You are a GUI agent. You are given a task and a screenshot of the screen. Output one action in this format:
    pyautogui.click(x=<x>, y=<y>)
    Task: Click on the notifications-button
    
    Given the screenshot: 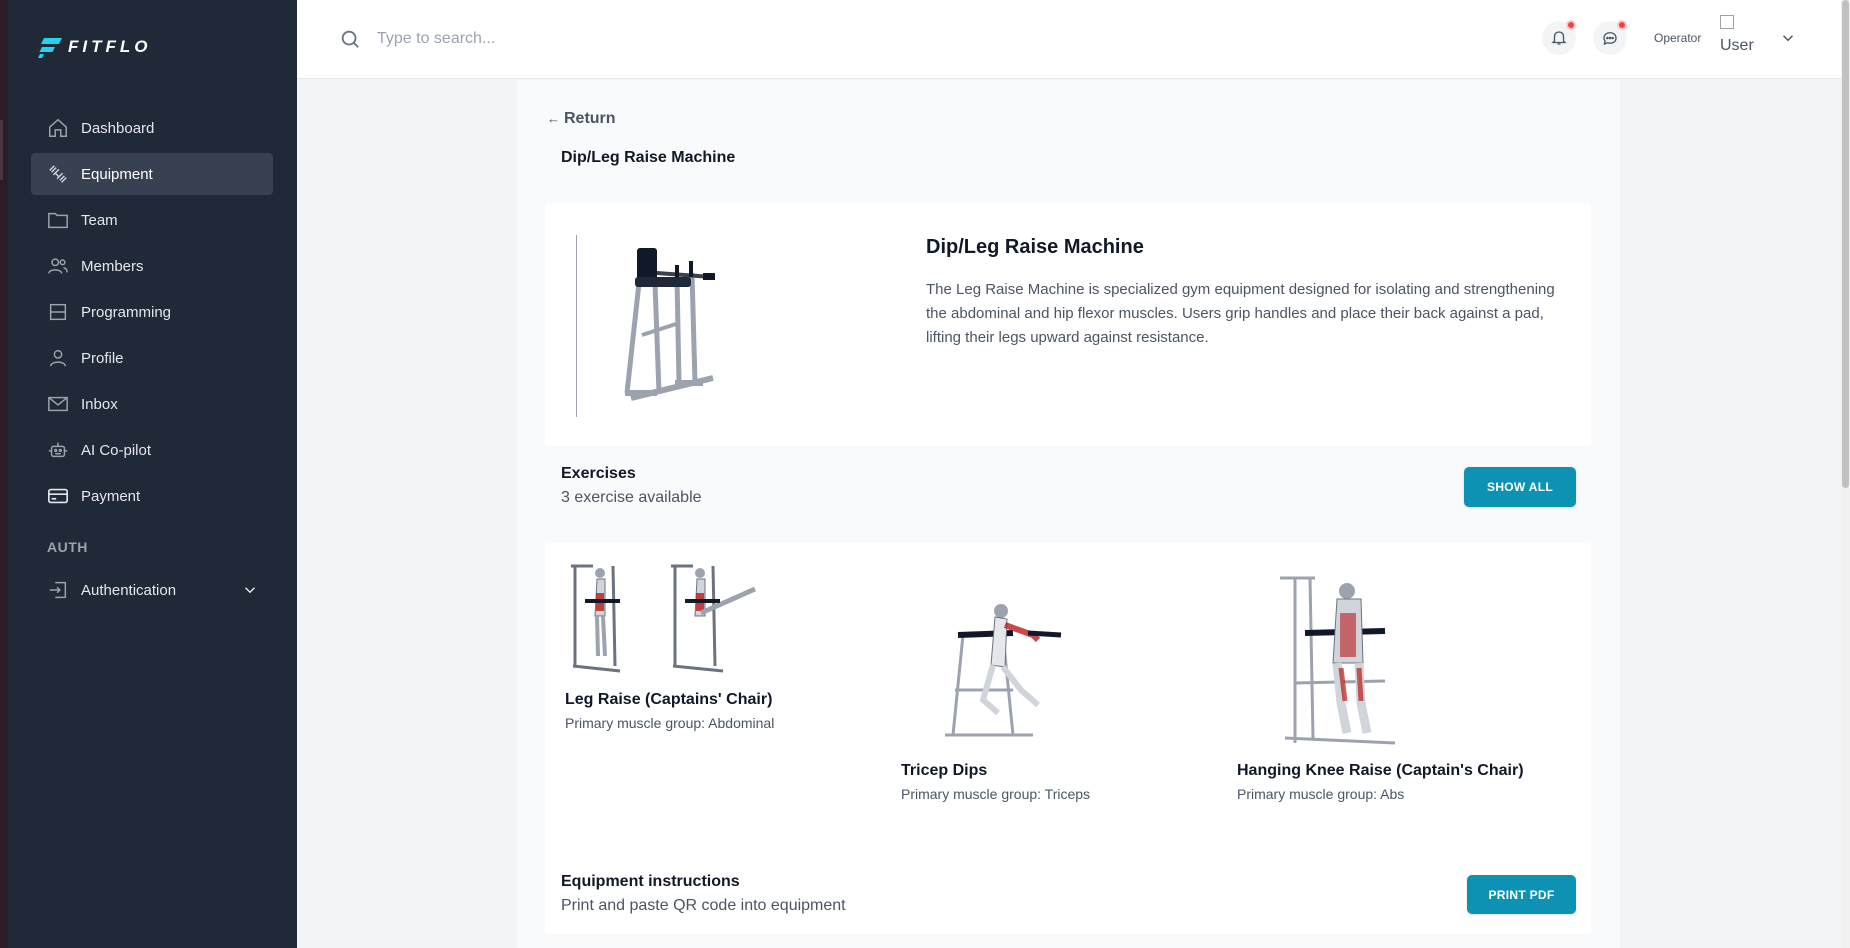 What is the action you would take?
    pyautogui.click(x=1559, y=37)
    